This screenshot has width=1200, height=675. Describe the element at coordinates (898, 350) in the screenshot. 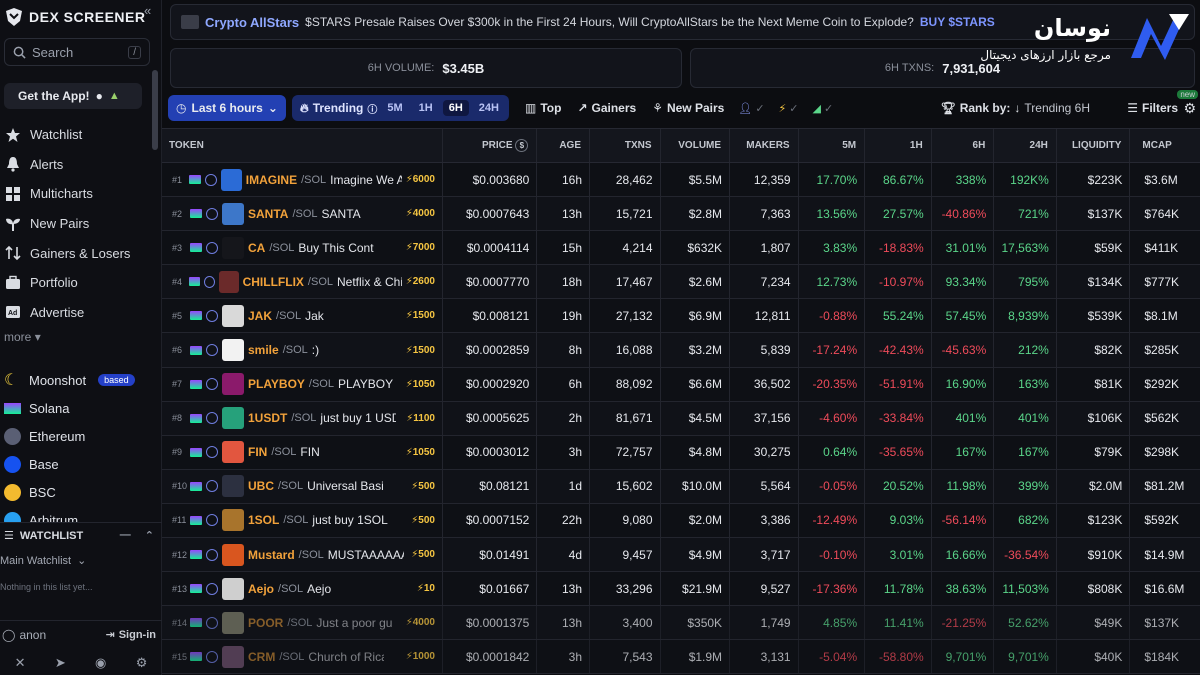

I see `change-1h-cell: -42.43%` at that location.